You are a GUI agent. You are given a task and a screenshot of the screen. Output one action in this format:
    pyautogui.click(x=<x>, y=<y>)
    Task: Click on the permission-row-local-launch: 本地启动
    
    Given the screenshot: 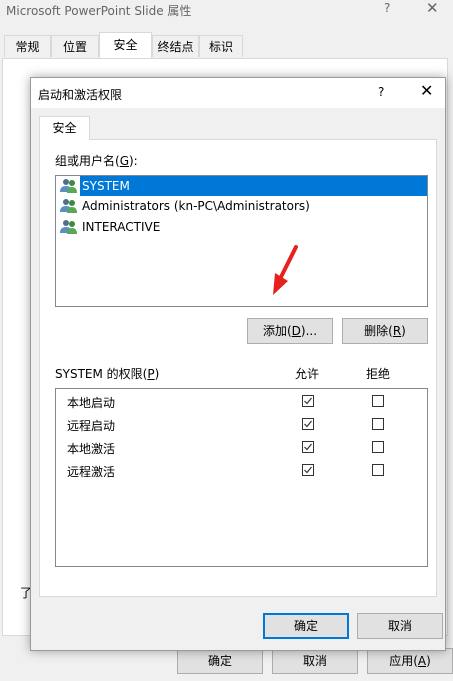 What is the action you would take?
    pyautogui.click(x=241, y=402)
    